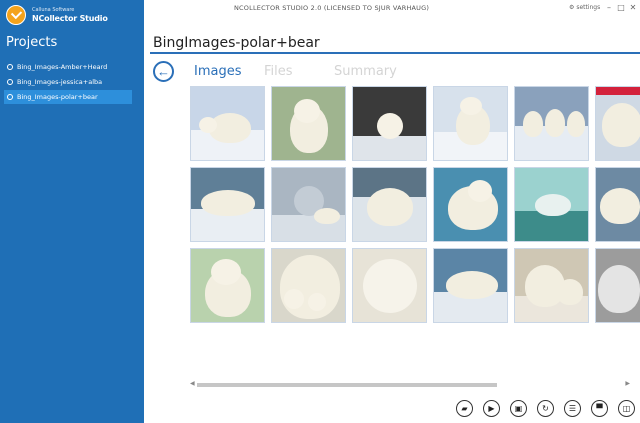 This screenshot has height=423, width=640. What do you see at coordinates (236, 43) in the screenshot?
I see `page-title: BingImages-polar+bear` at bounding box center [236, 43].